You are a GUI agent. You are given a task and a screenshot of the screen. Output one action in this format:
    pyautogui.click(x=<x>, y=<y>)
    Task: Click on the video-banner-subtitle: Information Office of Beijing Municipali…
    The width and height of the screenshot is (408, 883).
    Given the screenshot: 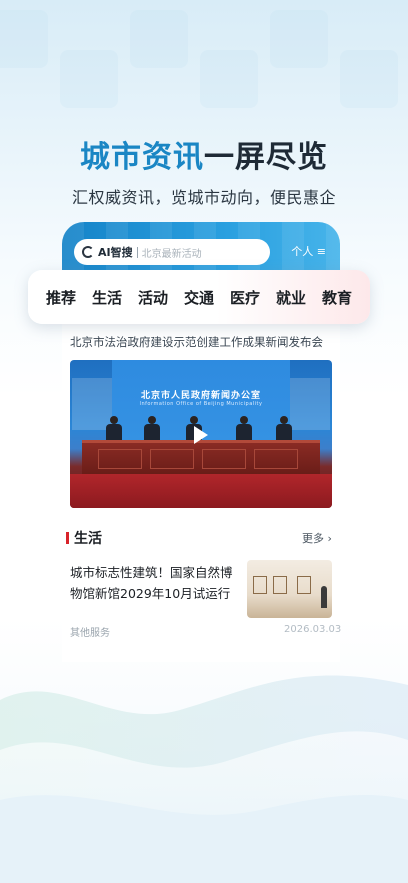 What is the action you would take?
    pyautogui.click(x=201, y=404)
    